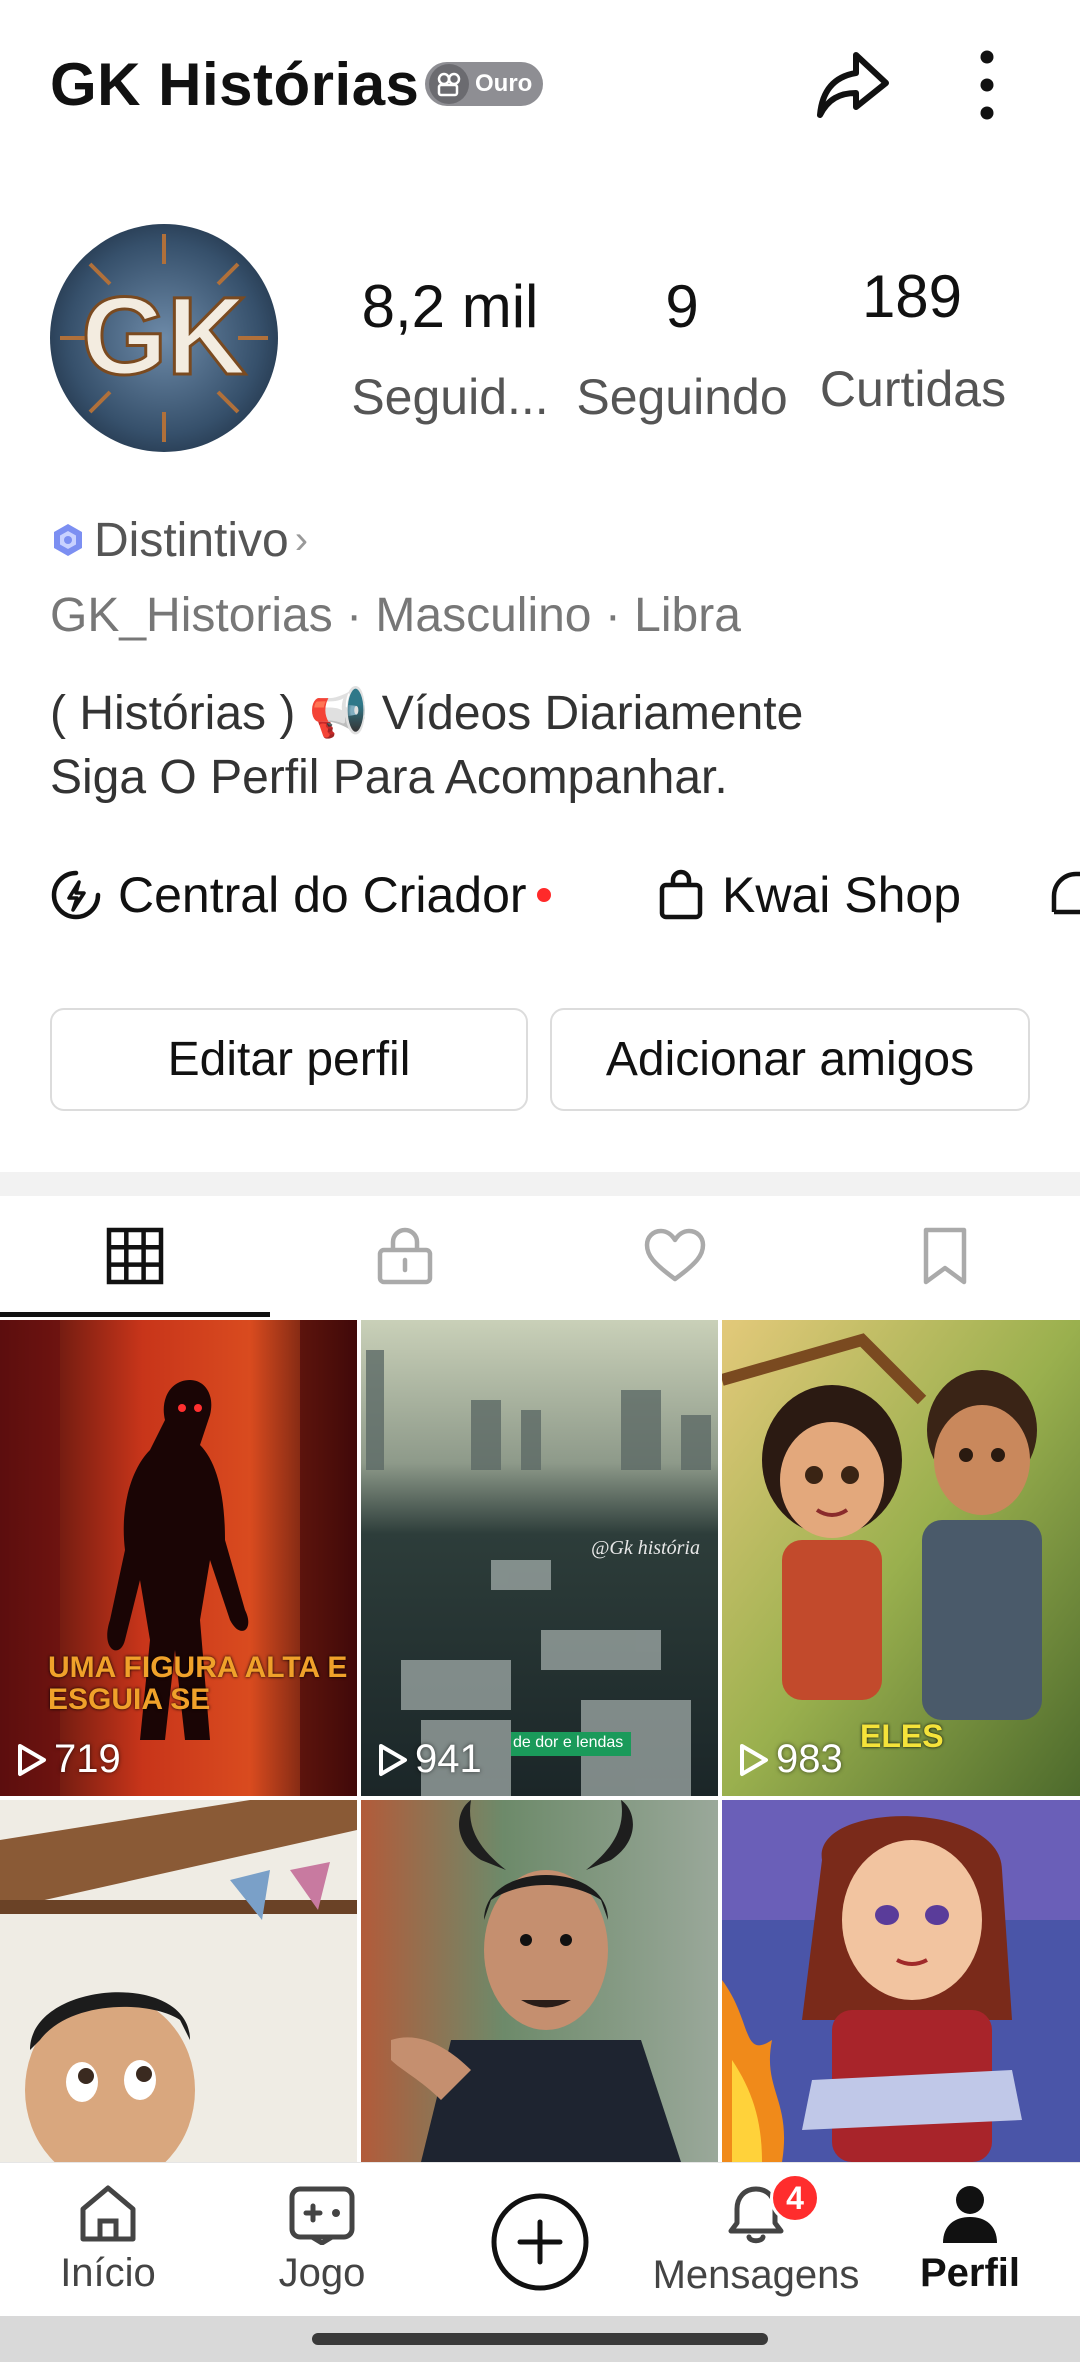 The height and width of the screenshot is (2362, 1080). I want to click on grid-icon, so click(135, 1256).